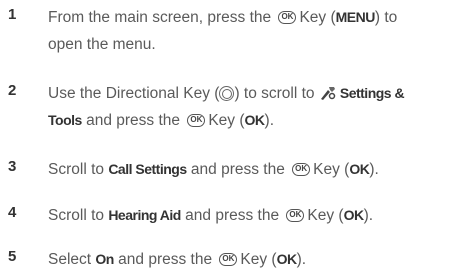 The height and width of the screenshot is (273, 475). I want to click on settings-tools-icon, so click(328, 93).